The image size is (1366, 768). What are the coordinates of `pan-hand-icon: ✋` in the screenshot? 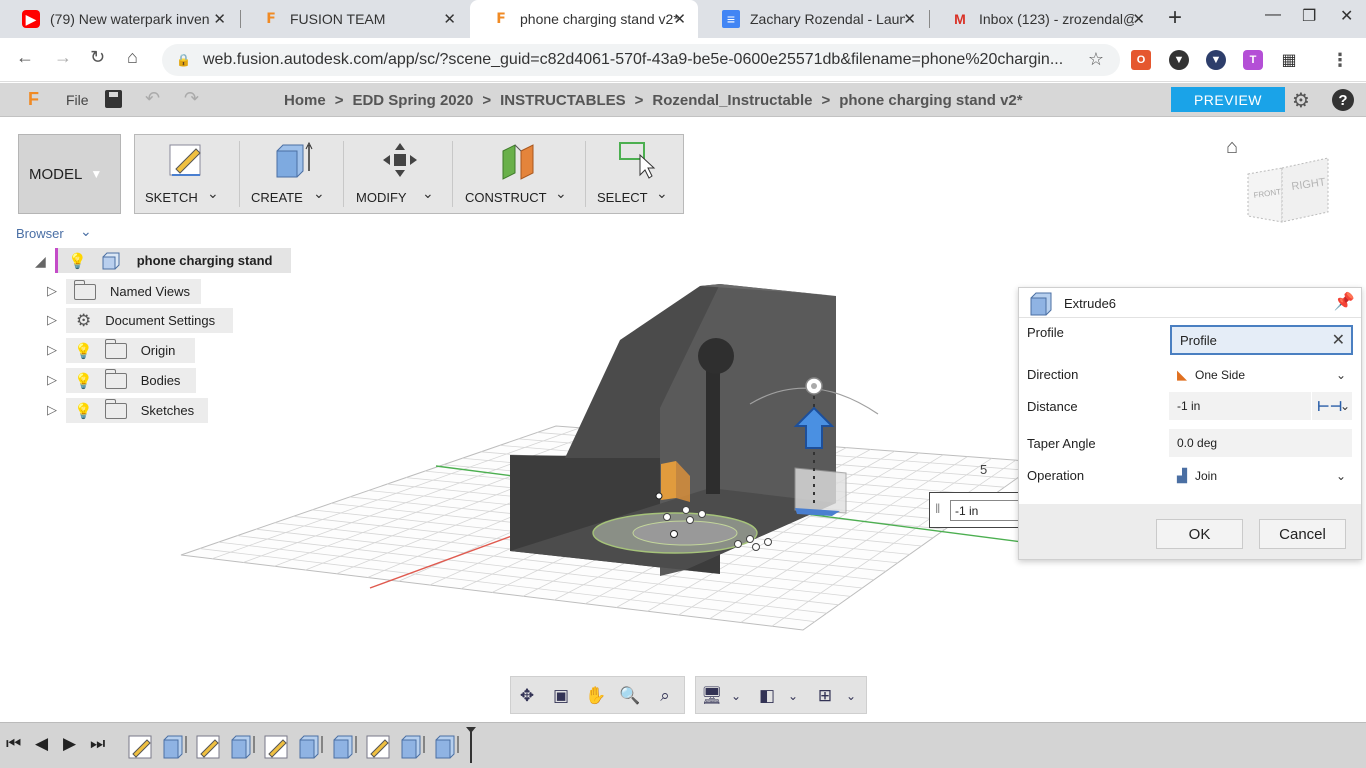 It's located at (596, 696).